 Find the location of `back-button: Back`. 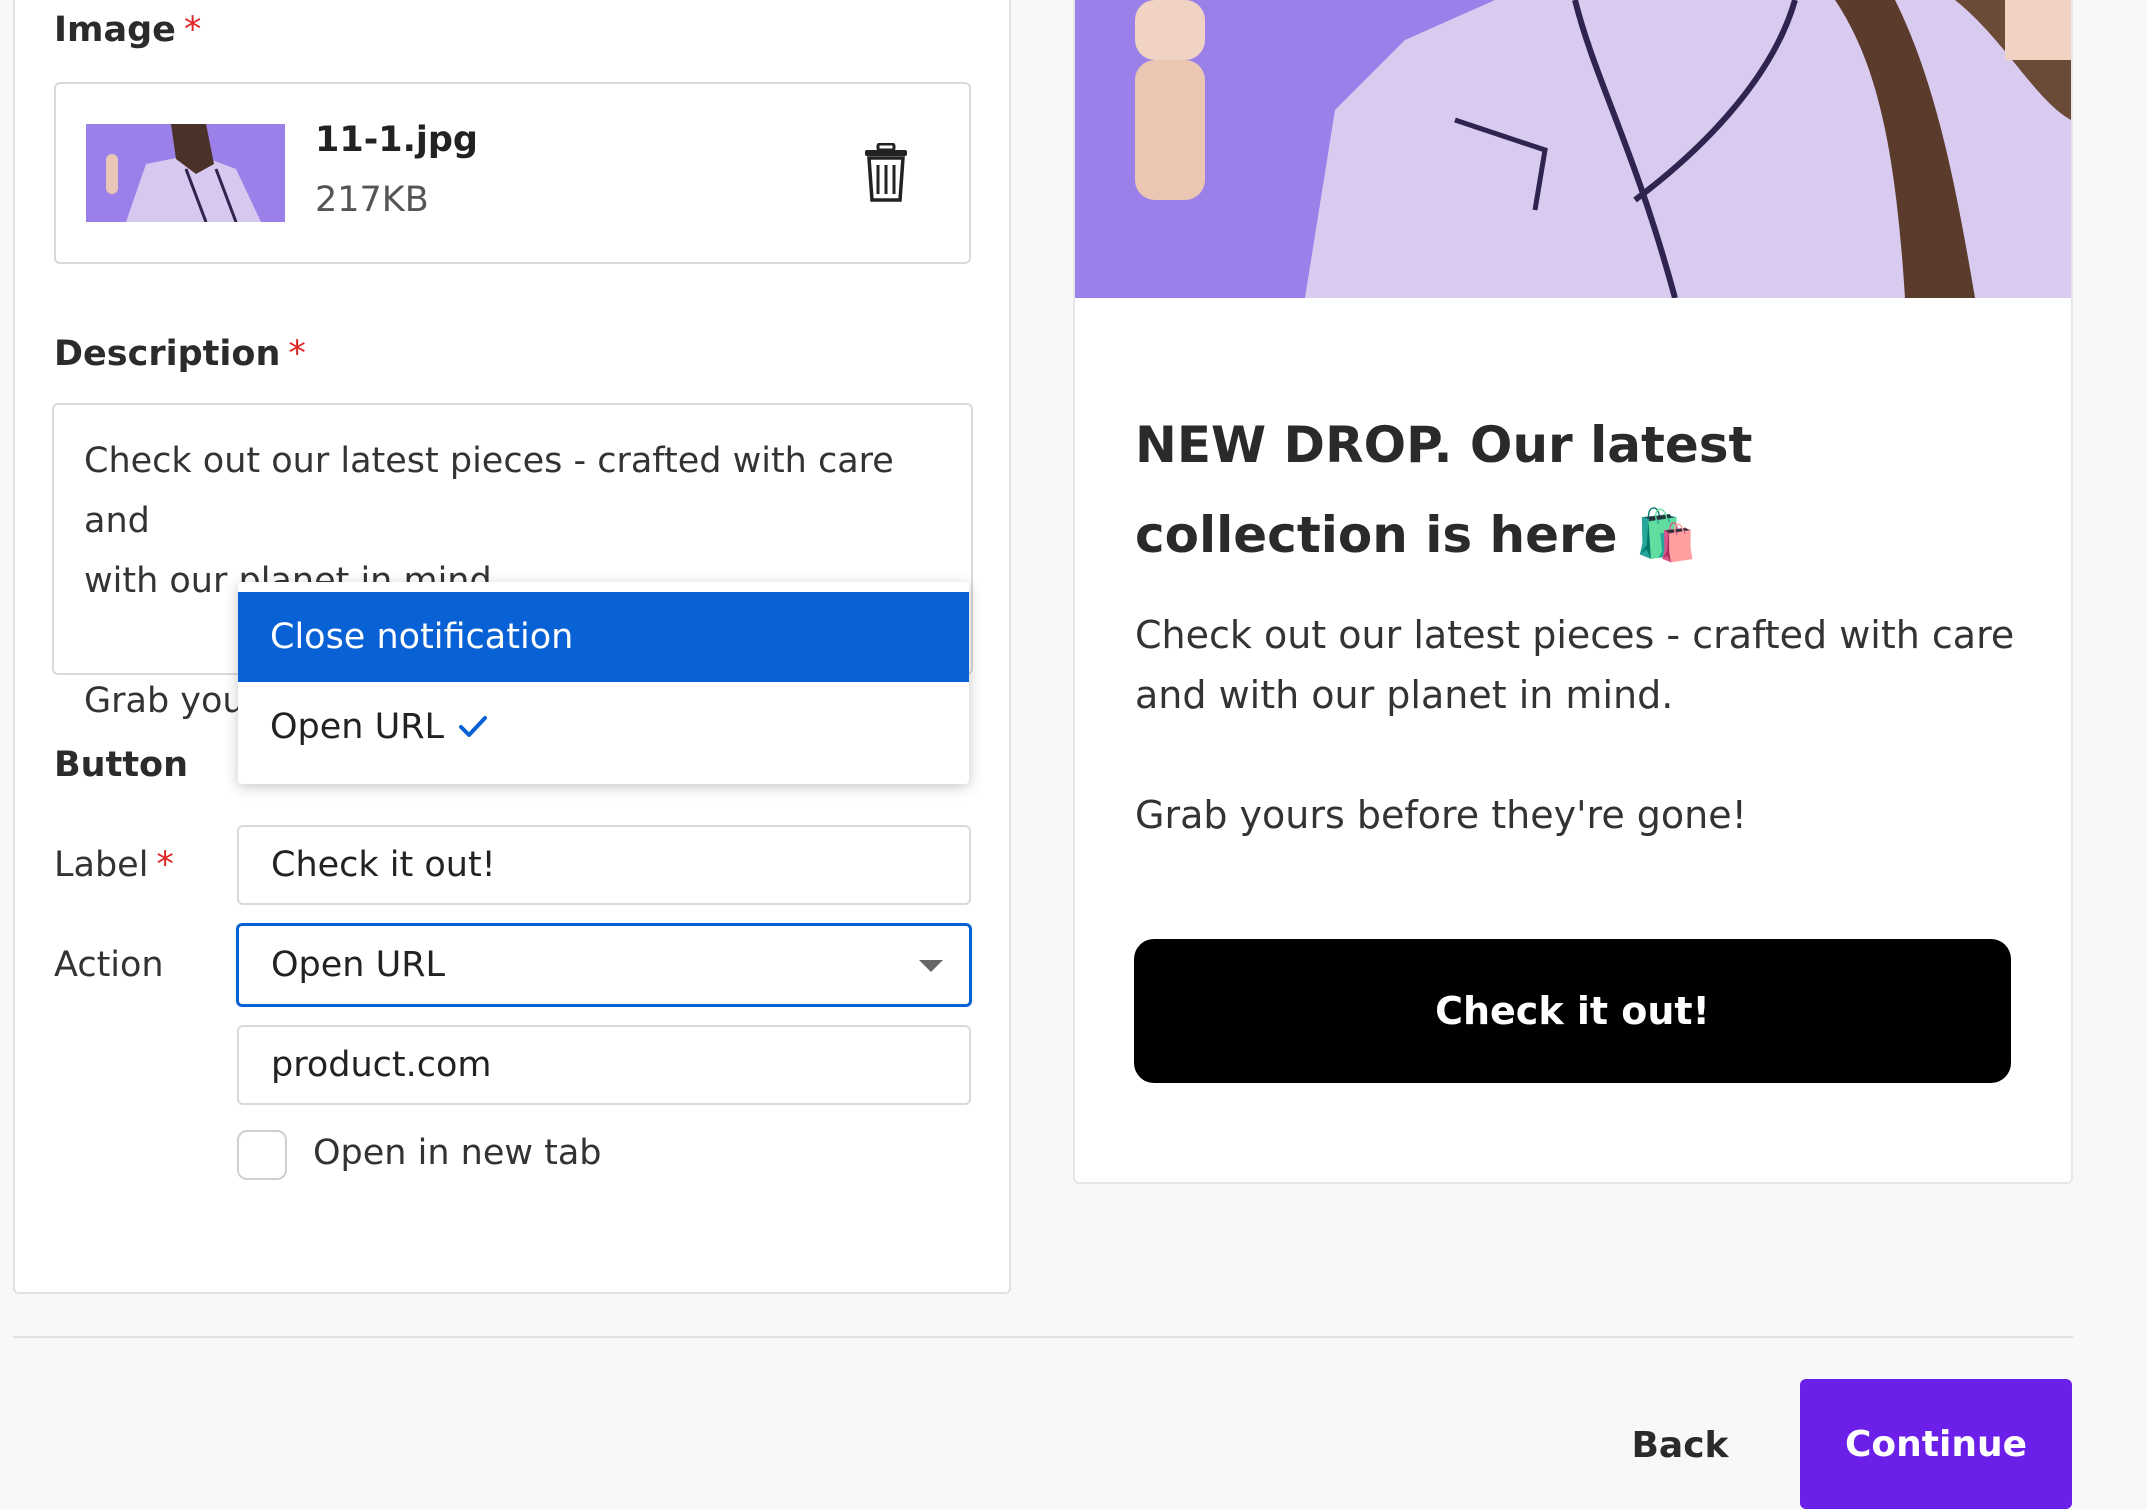

back-button: Back is located at coordinates (1680, 1445).